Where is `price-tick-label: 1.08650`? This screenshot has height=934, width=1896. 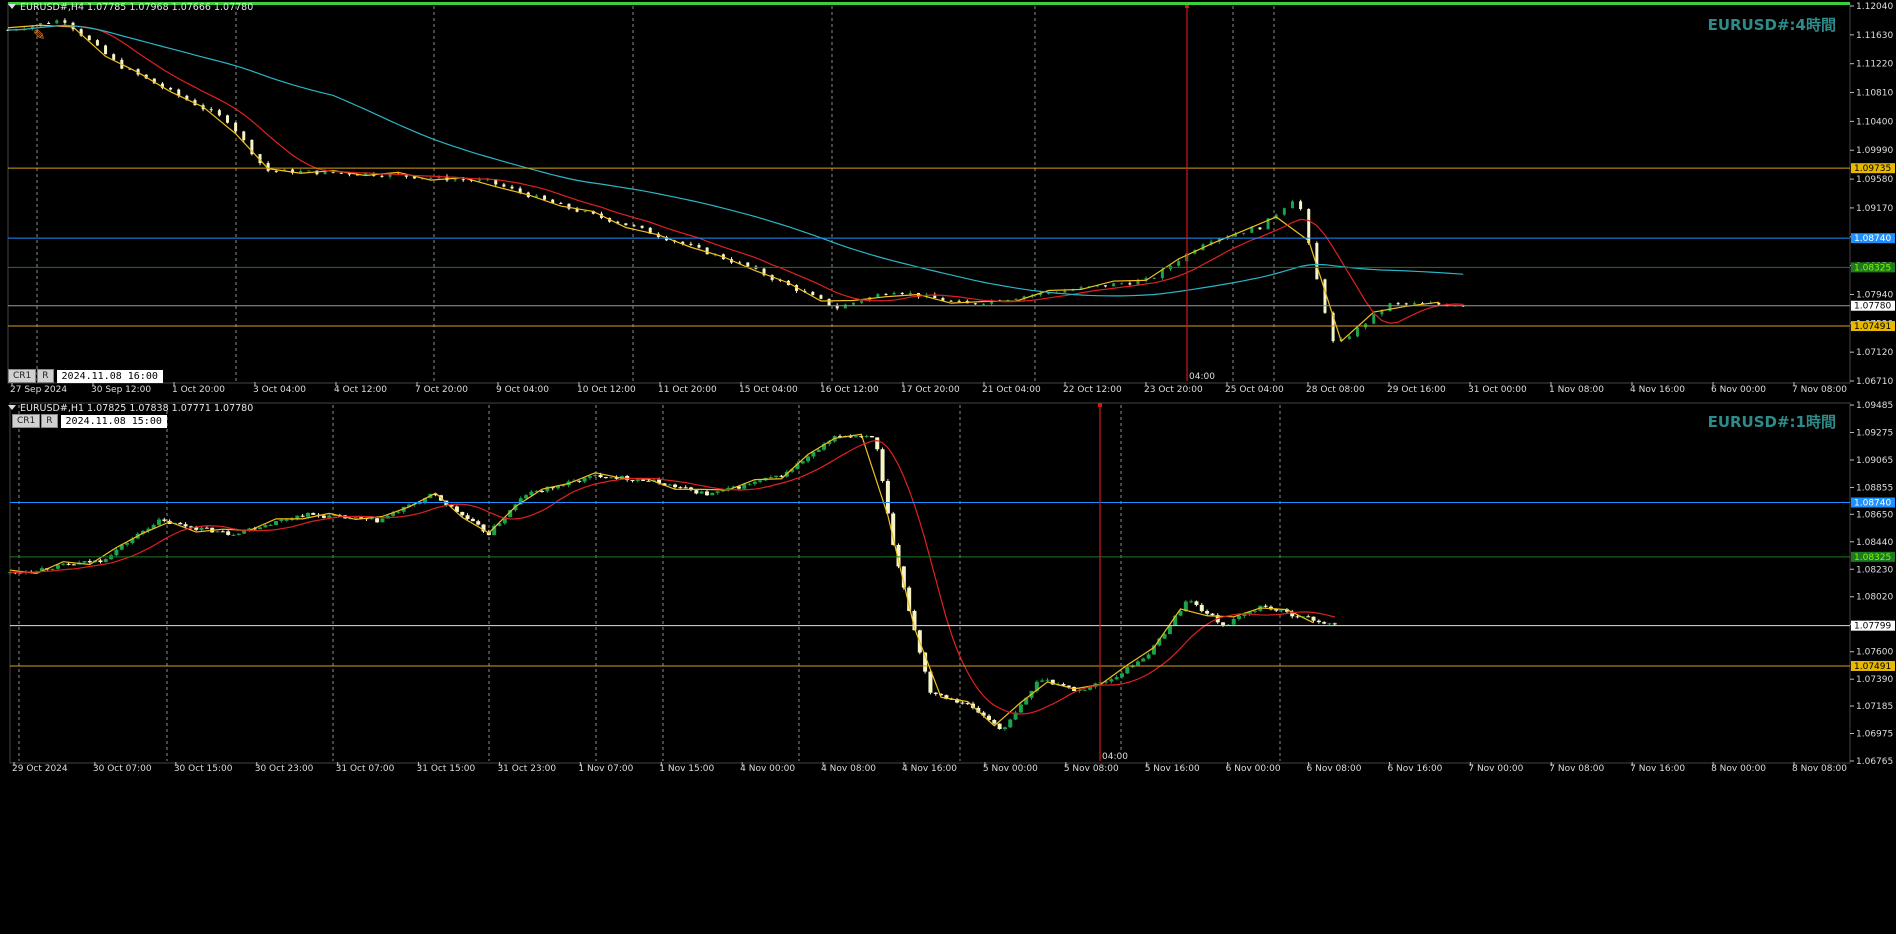 price-tick-label: 1.08650 is located at coordinates (1874, 515).